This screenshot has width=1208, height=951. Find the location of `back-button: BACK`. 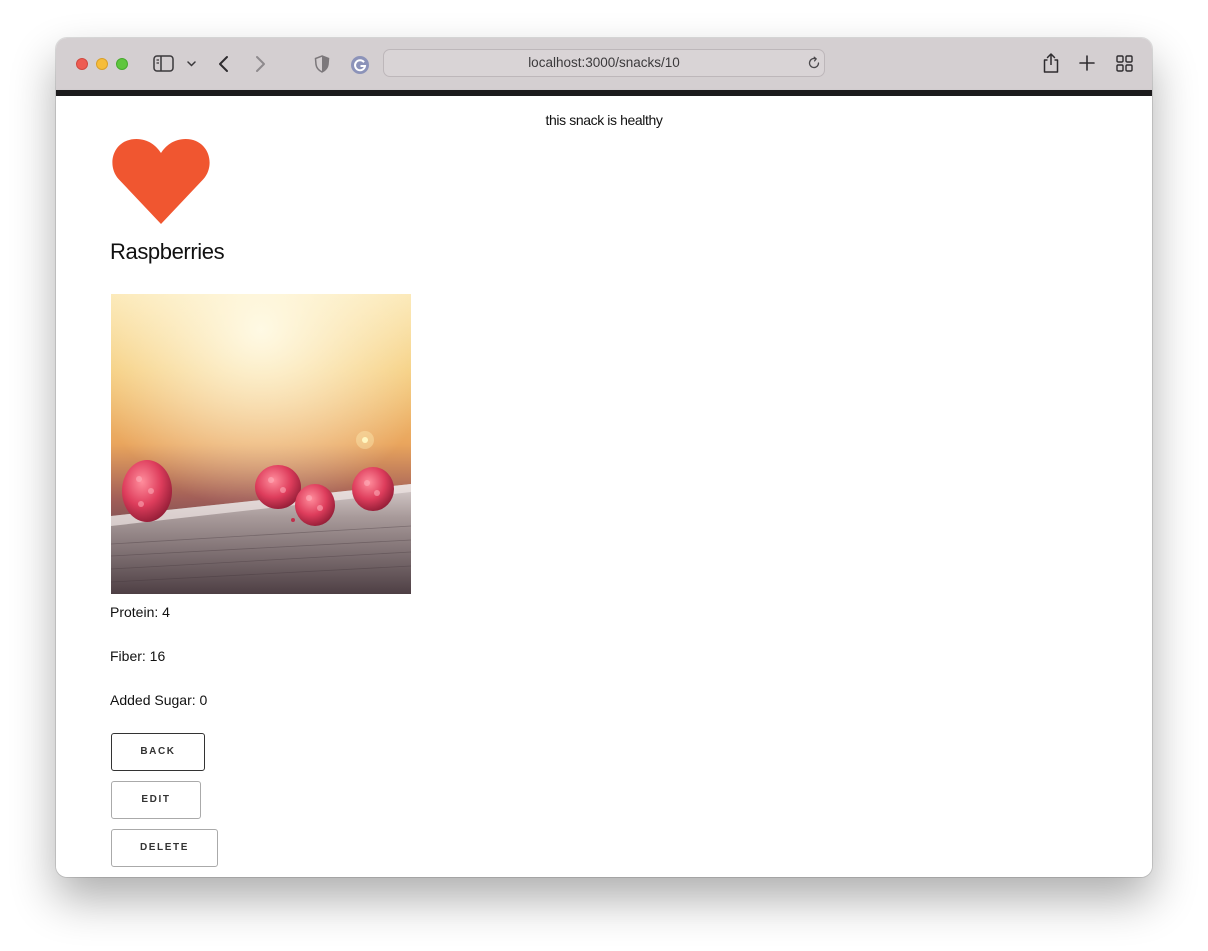

back-button: BACK is located at coordinates (158, 752).